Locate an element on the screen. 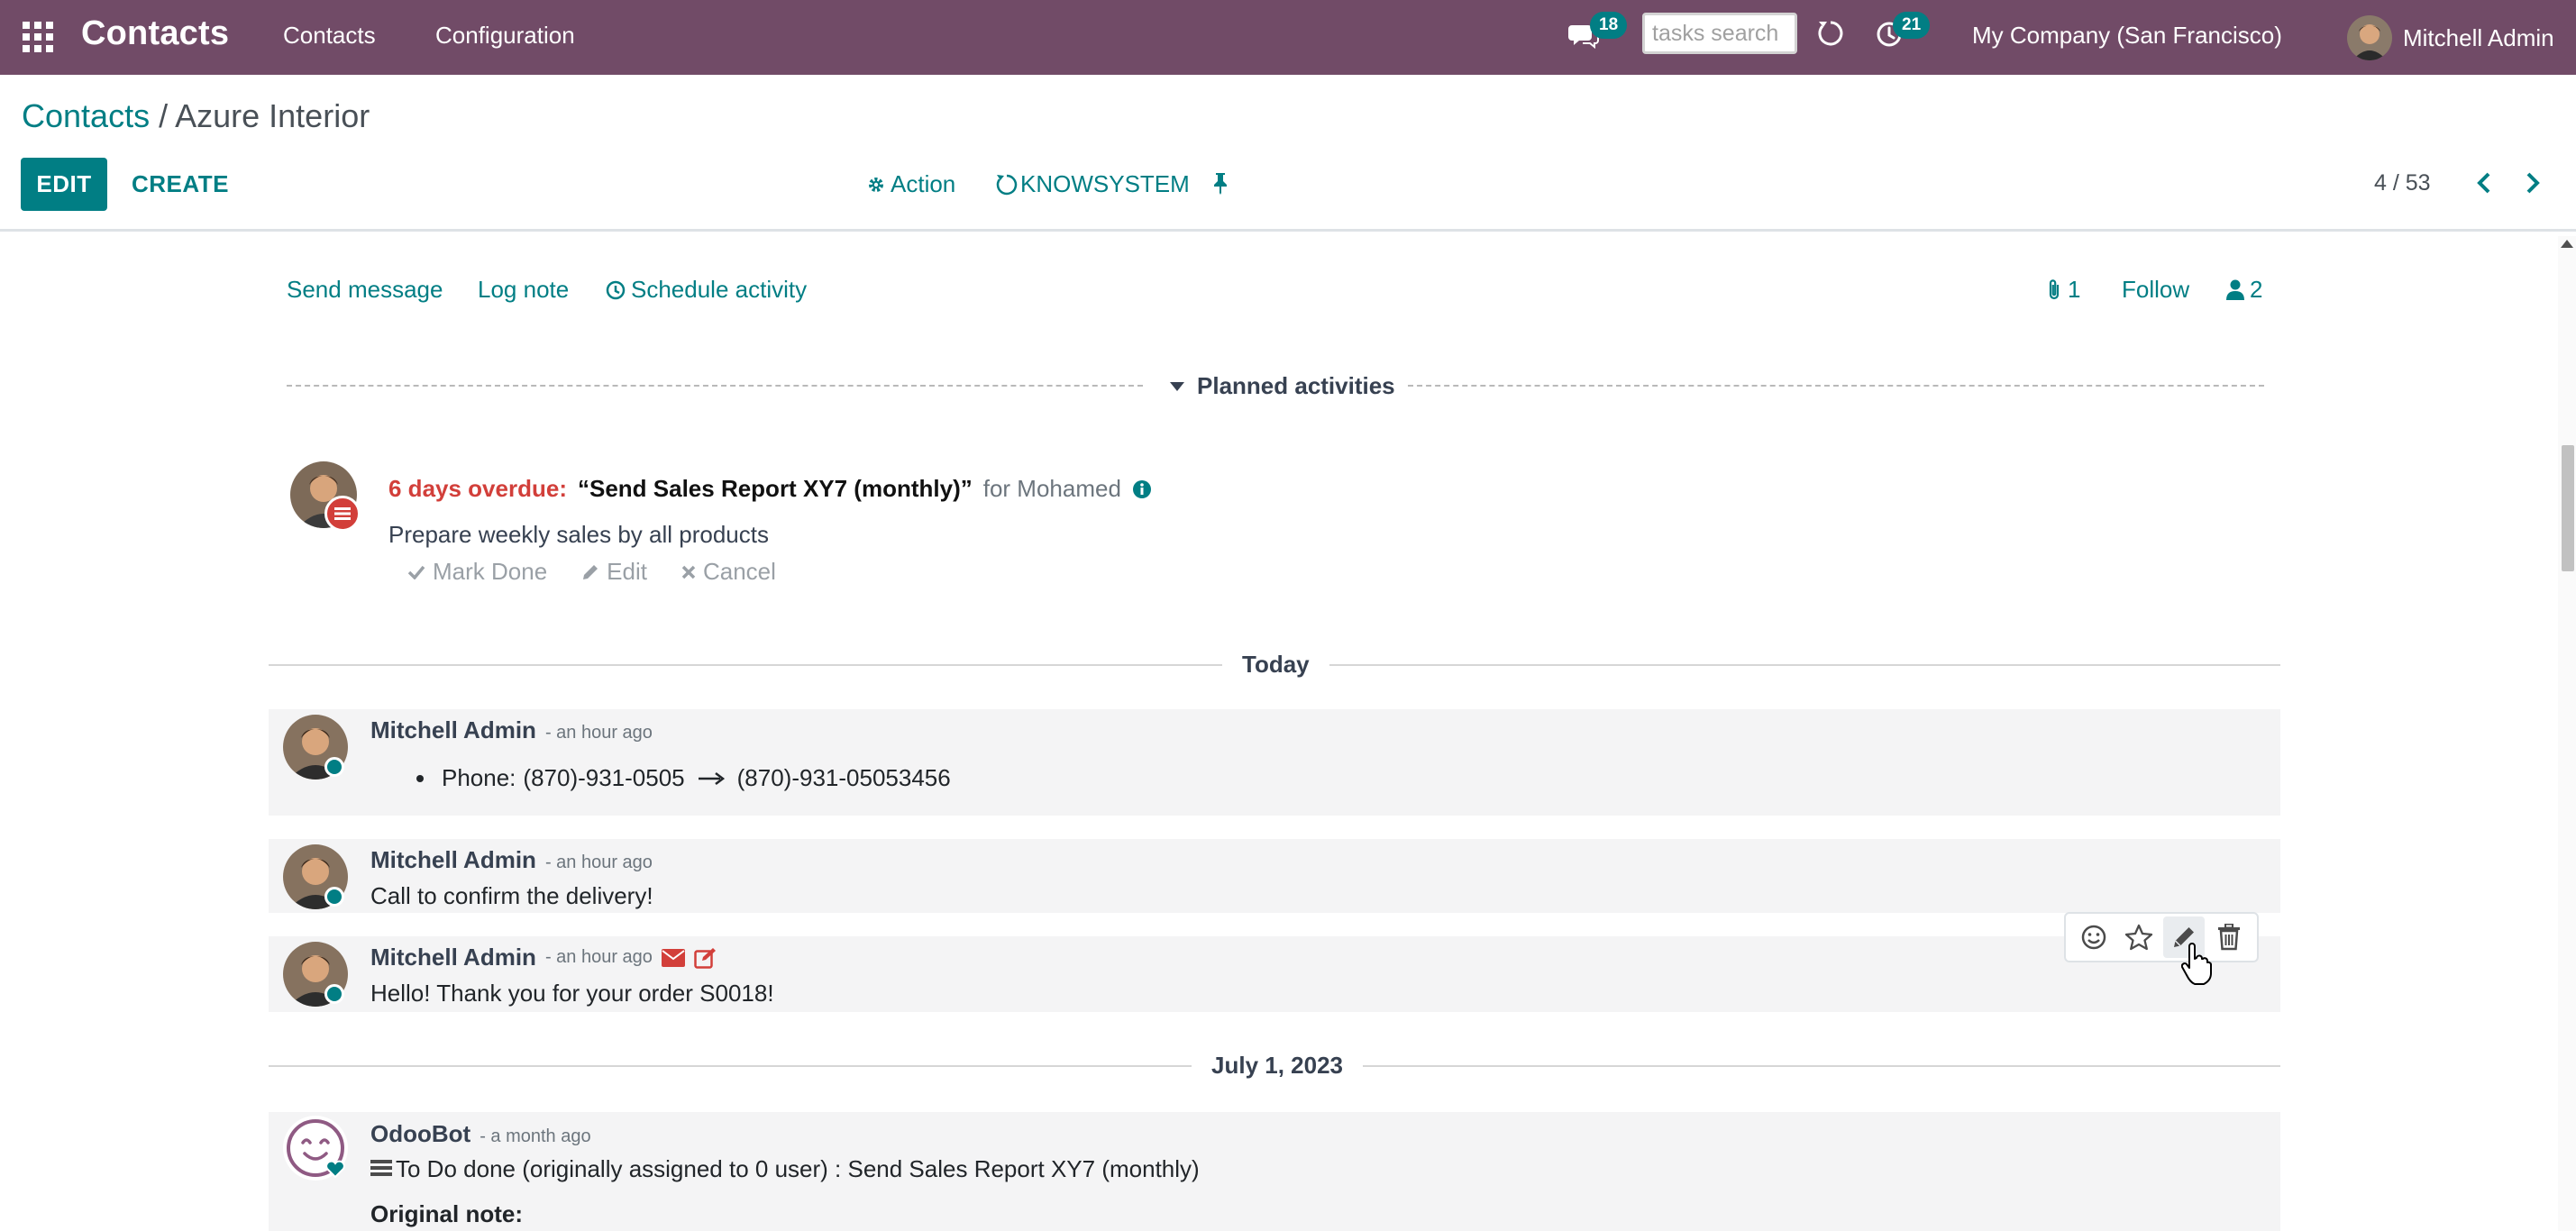  app-title: Contacts is located at coordinates (155, 33).